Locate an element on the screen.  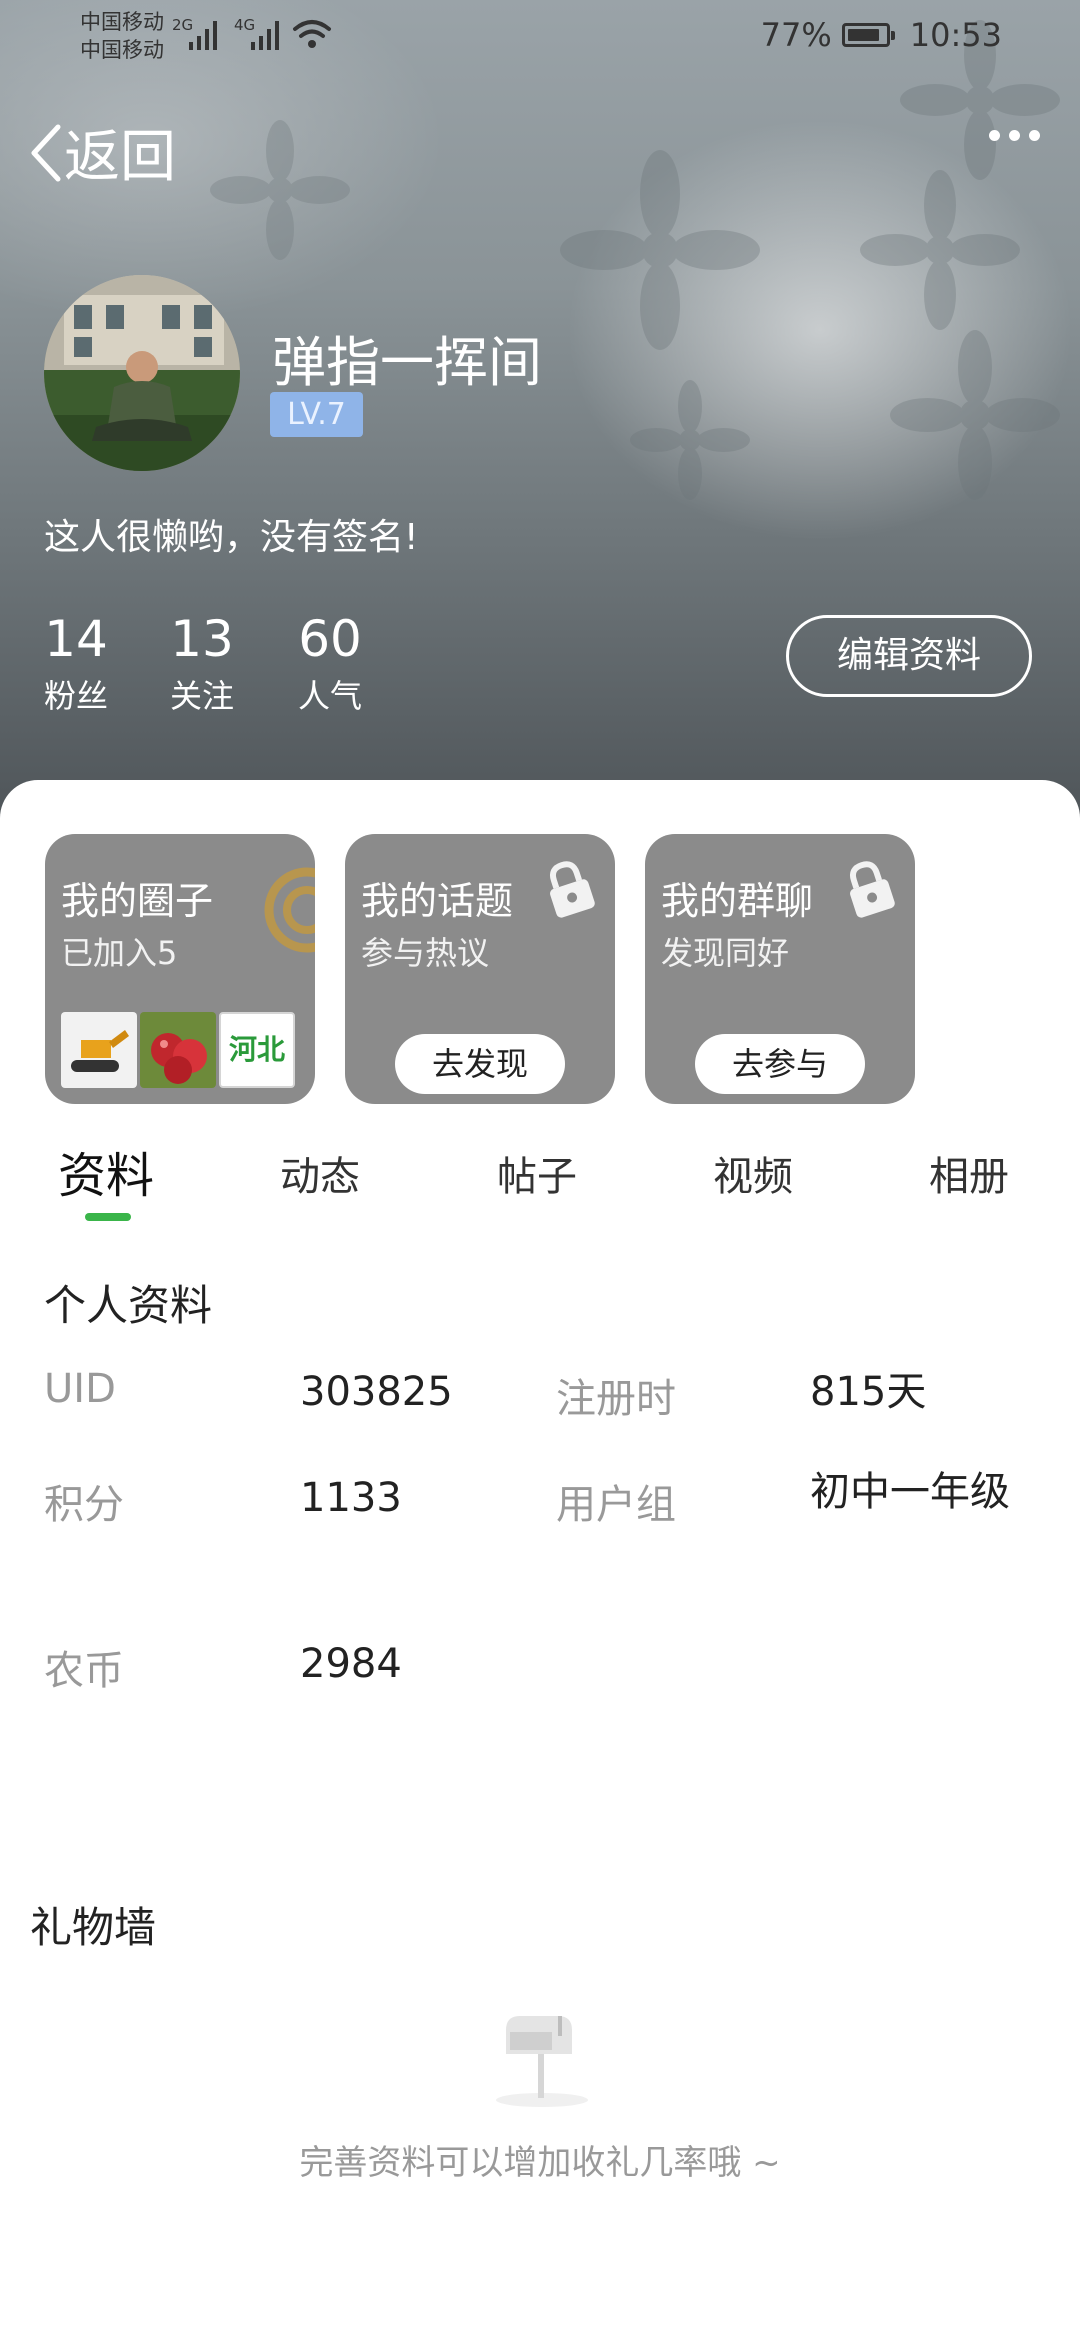
field-label: 农币 is located at coordinates (84, 1671).